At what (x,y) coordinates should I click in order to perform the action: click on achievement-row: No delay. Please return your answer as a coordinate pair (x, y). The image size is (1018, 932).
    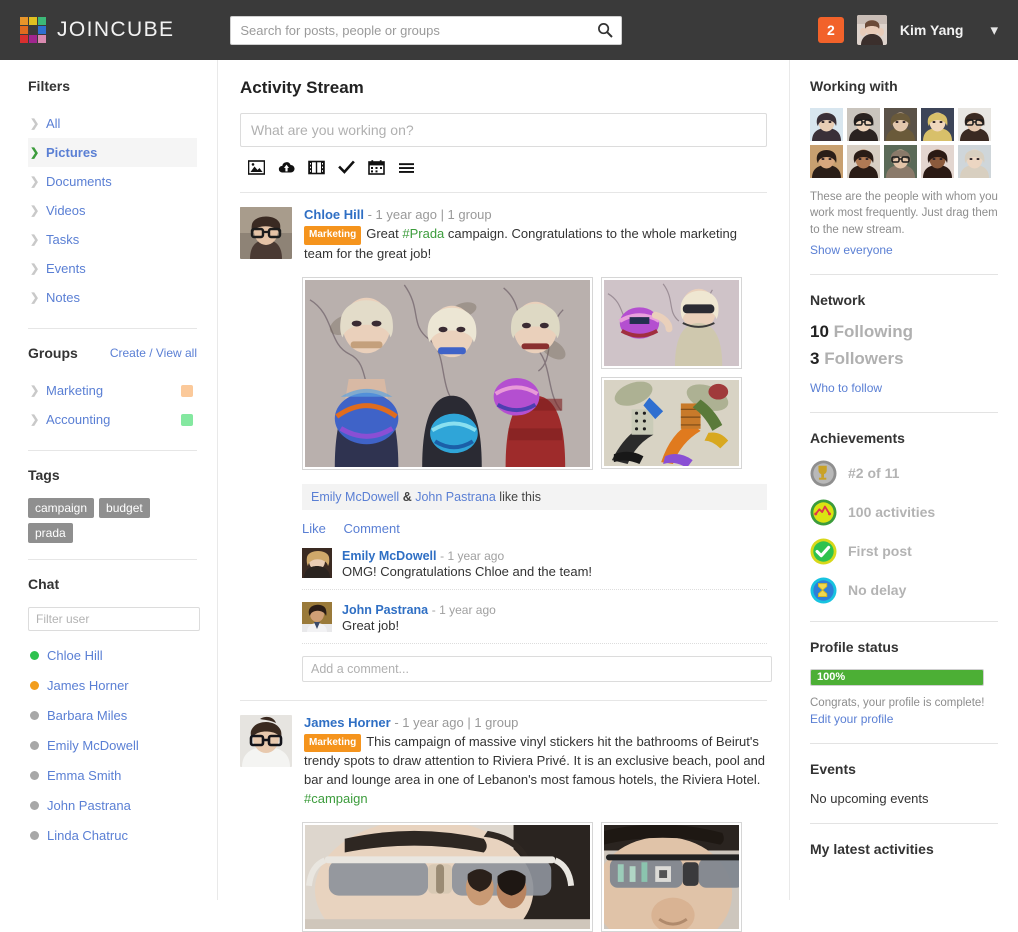
    Looking at the image, I should click on (904, 590).